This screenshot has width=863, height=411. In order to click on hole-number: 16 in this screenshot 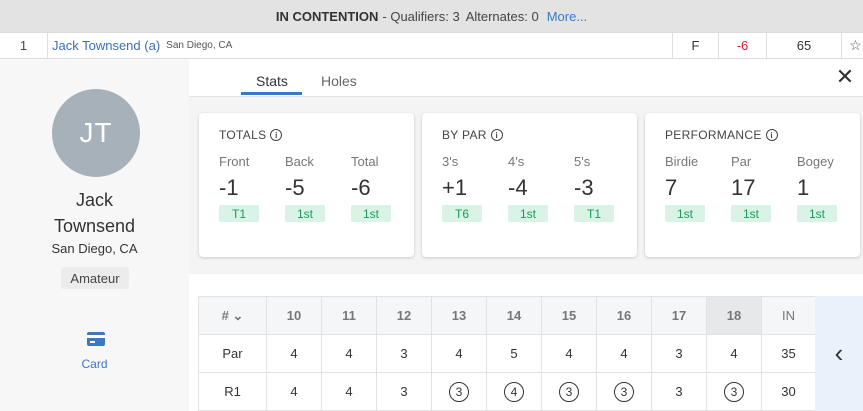, I will do `click(624, 315)`.